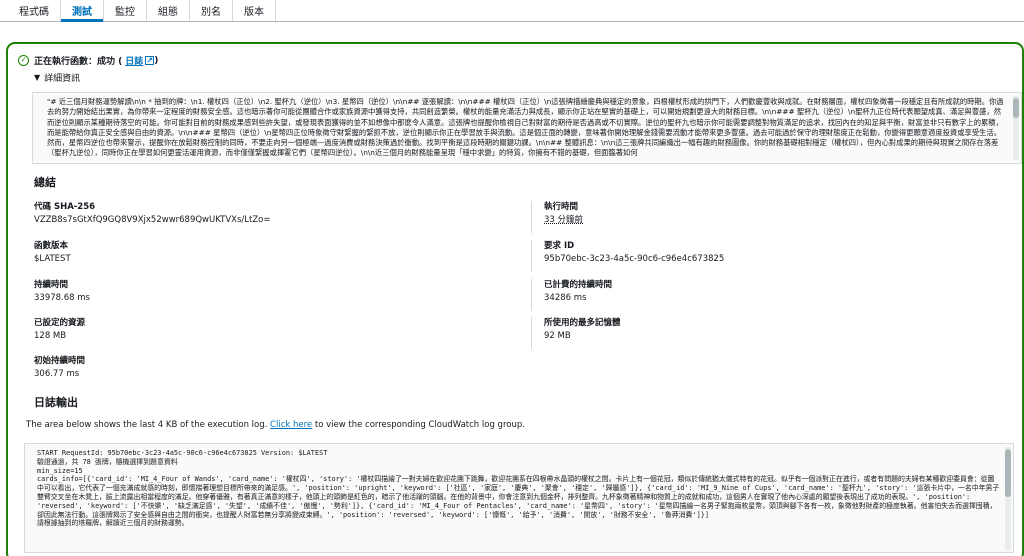 This screenshot has width=1024, height=556. Describe the element at coordinates (65, 207) in the screenshot. I see `code-sha-label: 代碼 SHA-256` at that location.